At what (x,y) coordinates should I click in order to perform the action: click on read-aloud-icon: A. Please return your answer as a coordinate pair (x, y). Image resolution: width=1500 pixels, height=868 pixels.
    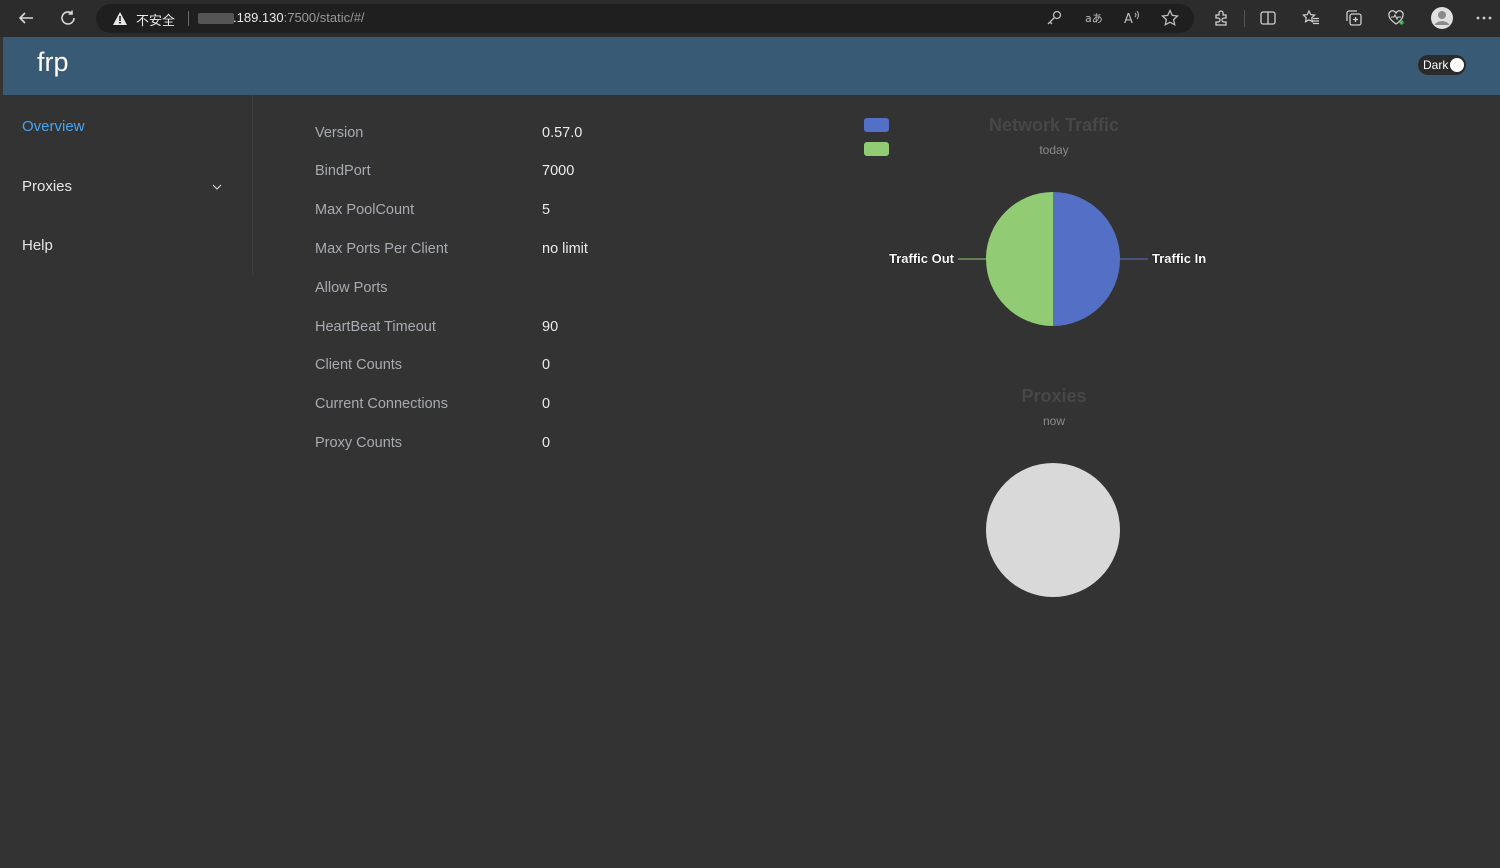
    Looking at the image, I should click on (1132, 18).